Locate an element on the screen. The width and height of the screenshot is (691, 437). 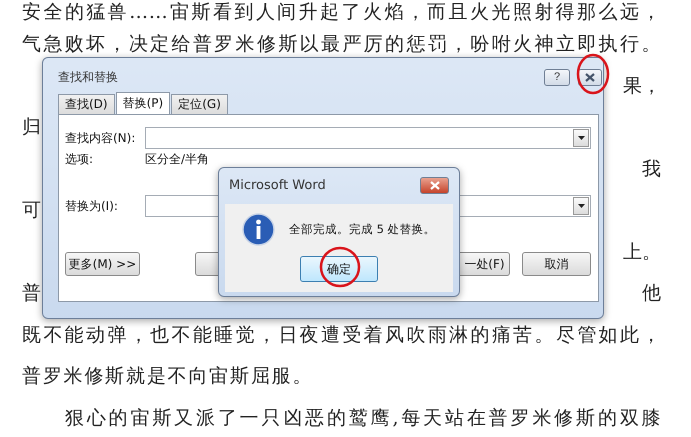
text-fragment: 归 is located at coordinates (31, 127).